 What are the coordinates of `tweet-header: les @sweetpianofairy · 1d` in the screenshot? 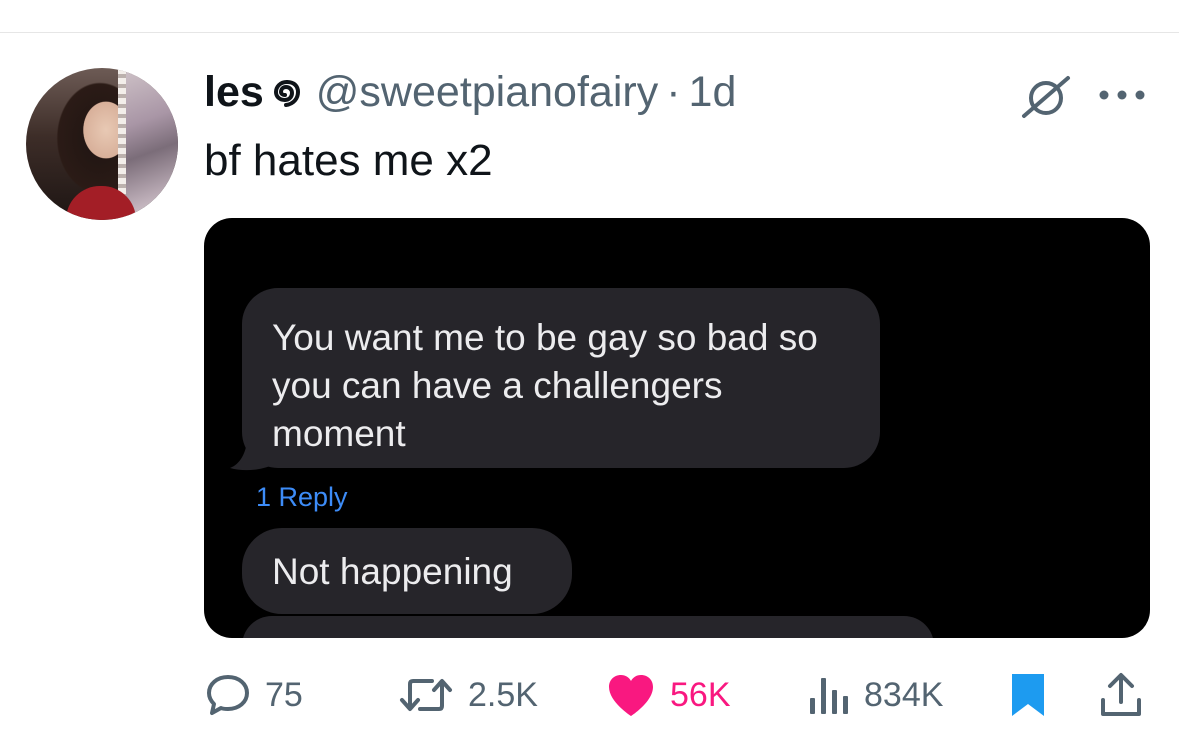 It's located at (470, 94).